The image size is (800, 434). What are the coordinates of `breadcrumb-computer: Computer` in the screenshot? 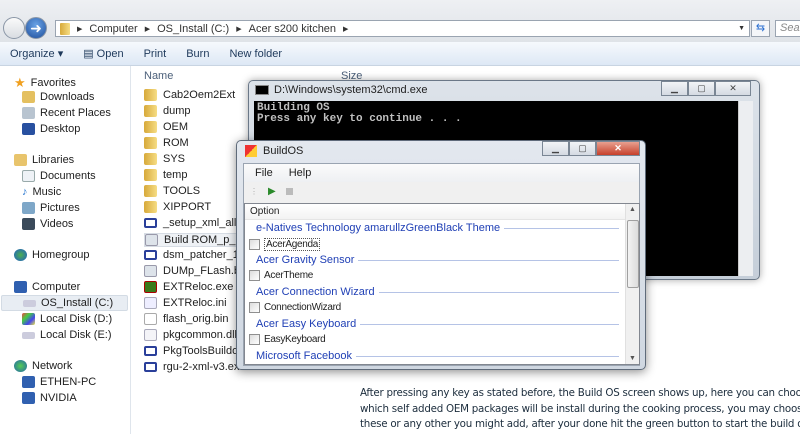 It's located at (113, 29).